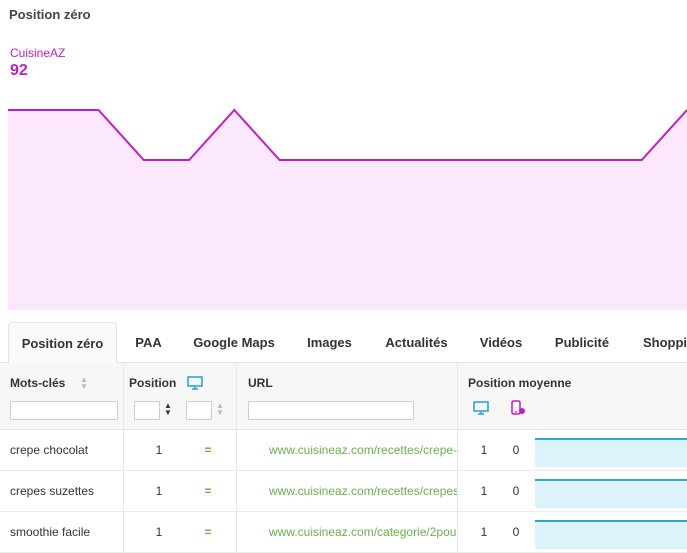 The width and height of the screenshot is (687, 553). I want to click on tab-shopping: Shopping, so click(661, 342).